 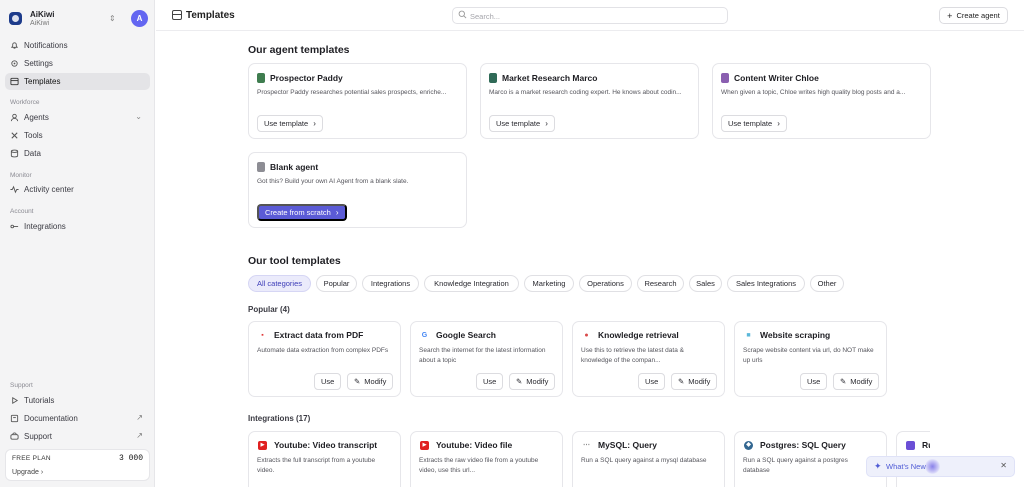 I want to click on category-pill-sales-integrations: Sales Integrations, so click(x=766, y=283).